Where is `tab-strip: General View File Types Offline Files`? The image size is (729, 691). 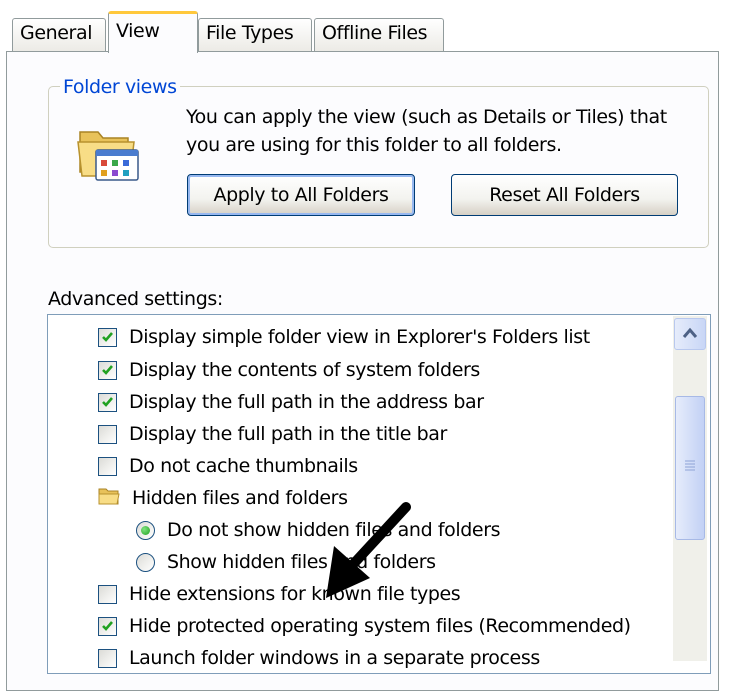 tab-strip: General View File Types Offline Files is located at coordinates (364, 26).